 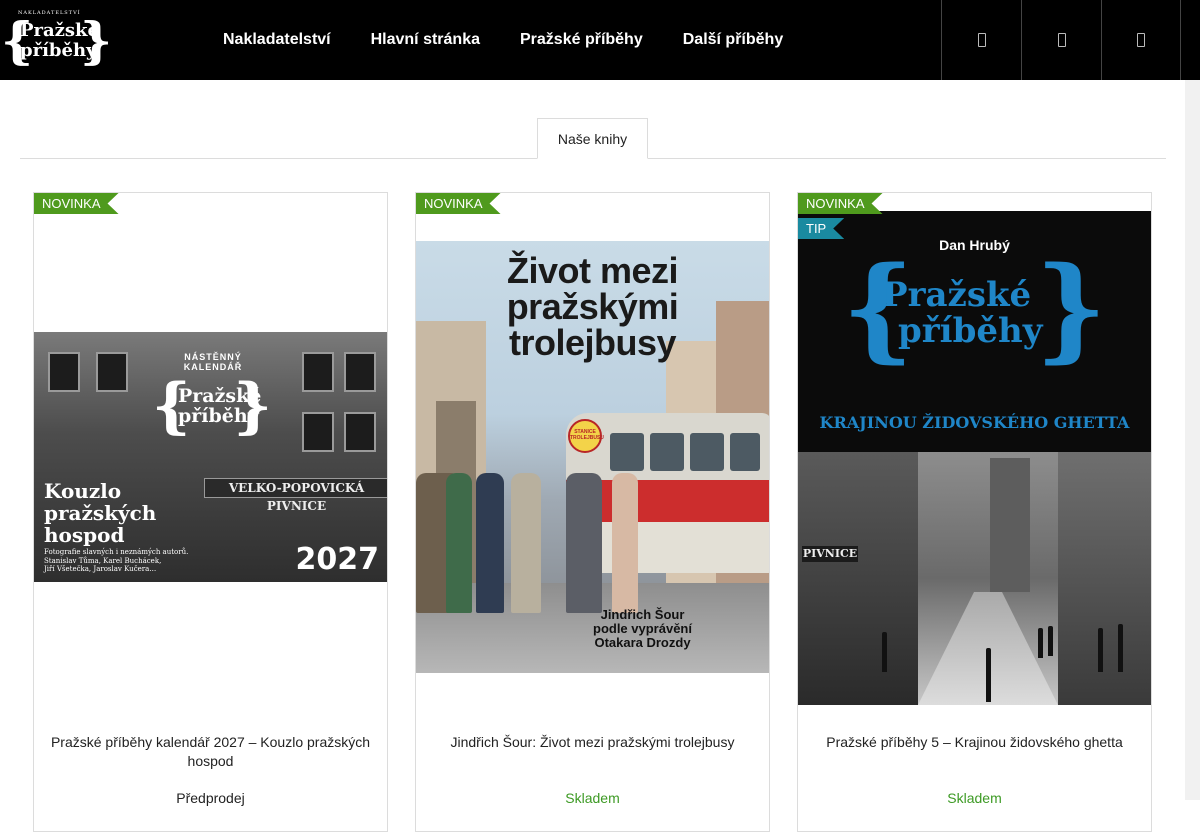 What do you see at coordinates (586, 436) in the screenshot?
I see `cover-stop-sign: STANICE TROLEJBUSU` at bounding box center [586, 436].